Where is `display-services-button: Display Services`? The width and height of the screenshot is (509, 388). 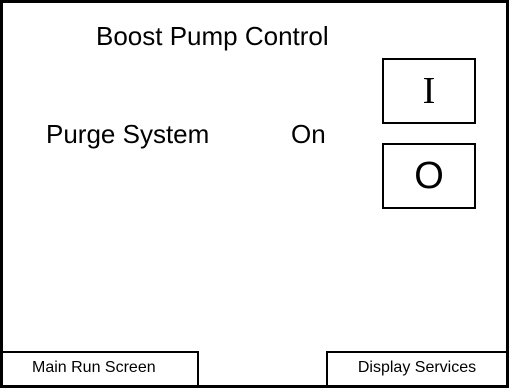 display-services-button: Display Services is located at coordinates (416, 368).